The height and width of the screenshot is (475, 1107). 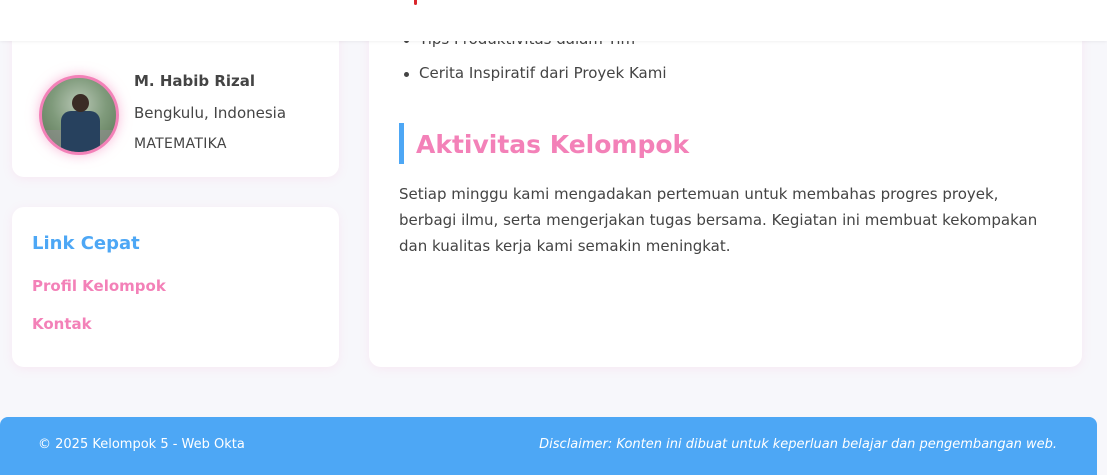 What do you see at coordinates (535, 81) in the screenshot?
I see `list-item: Cerita Inspiratif dari Proyek Kami` at bounding box center [535, 81].